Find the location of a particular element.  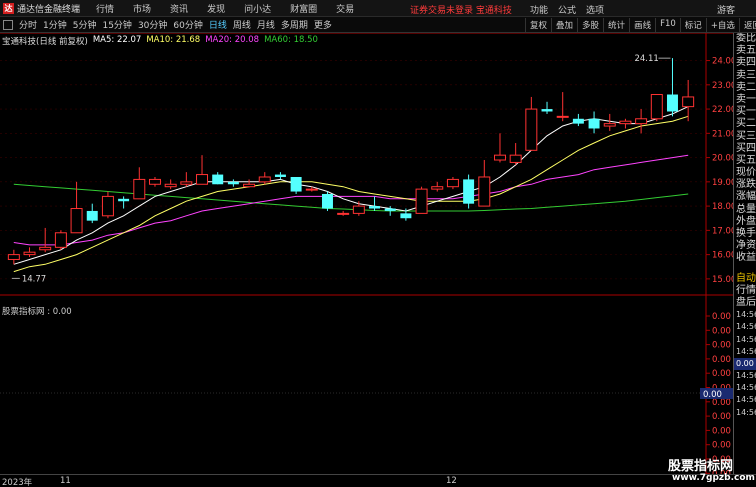

login-notice: 证券交易未登录 宝通科技 is located at coordinates (461, 9).